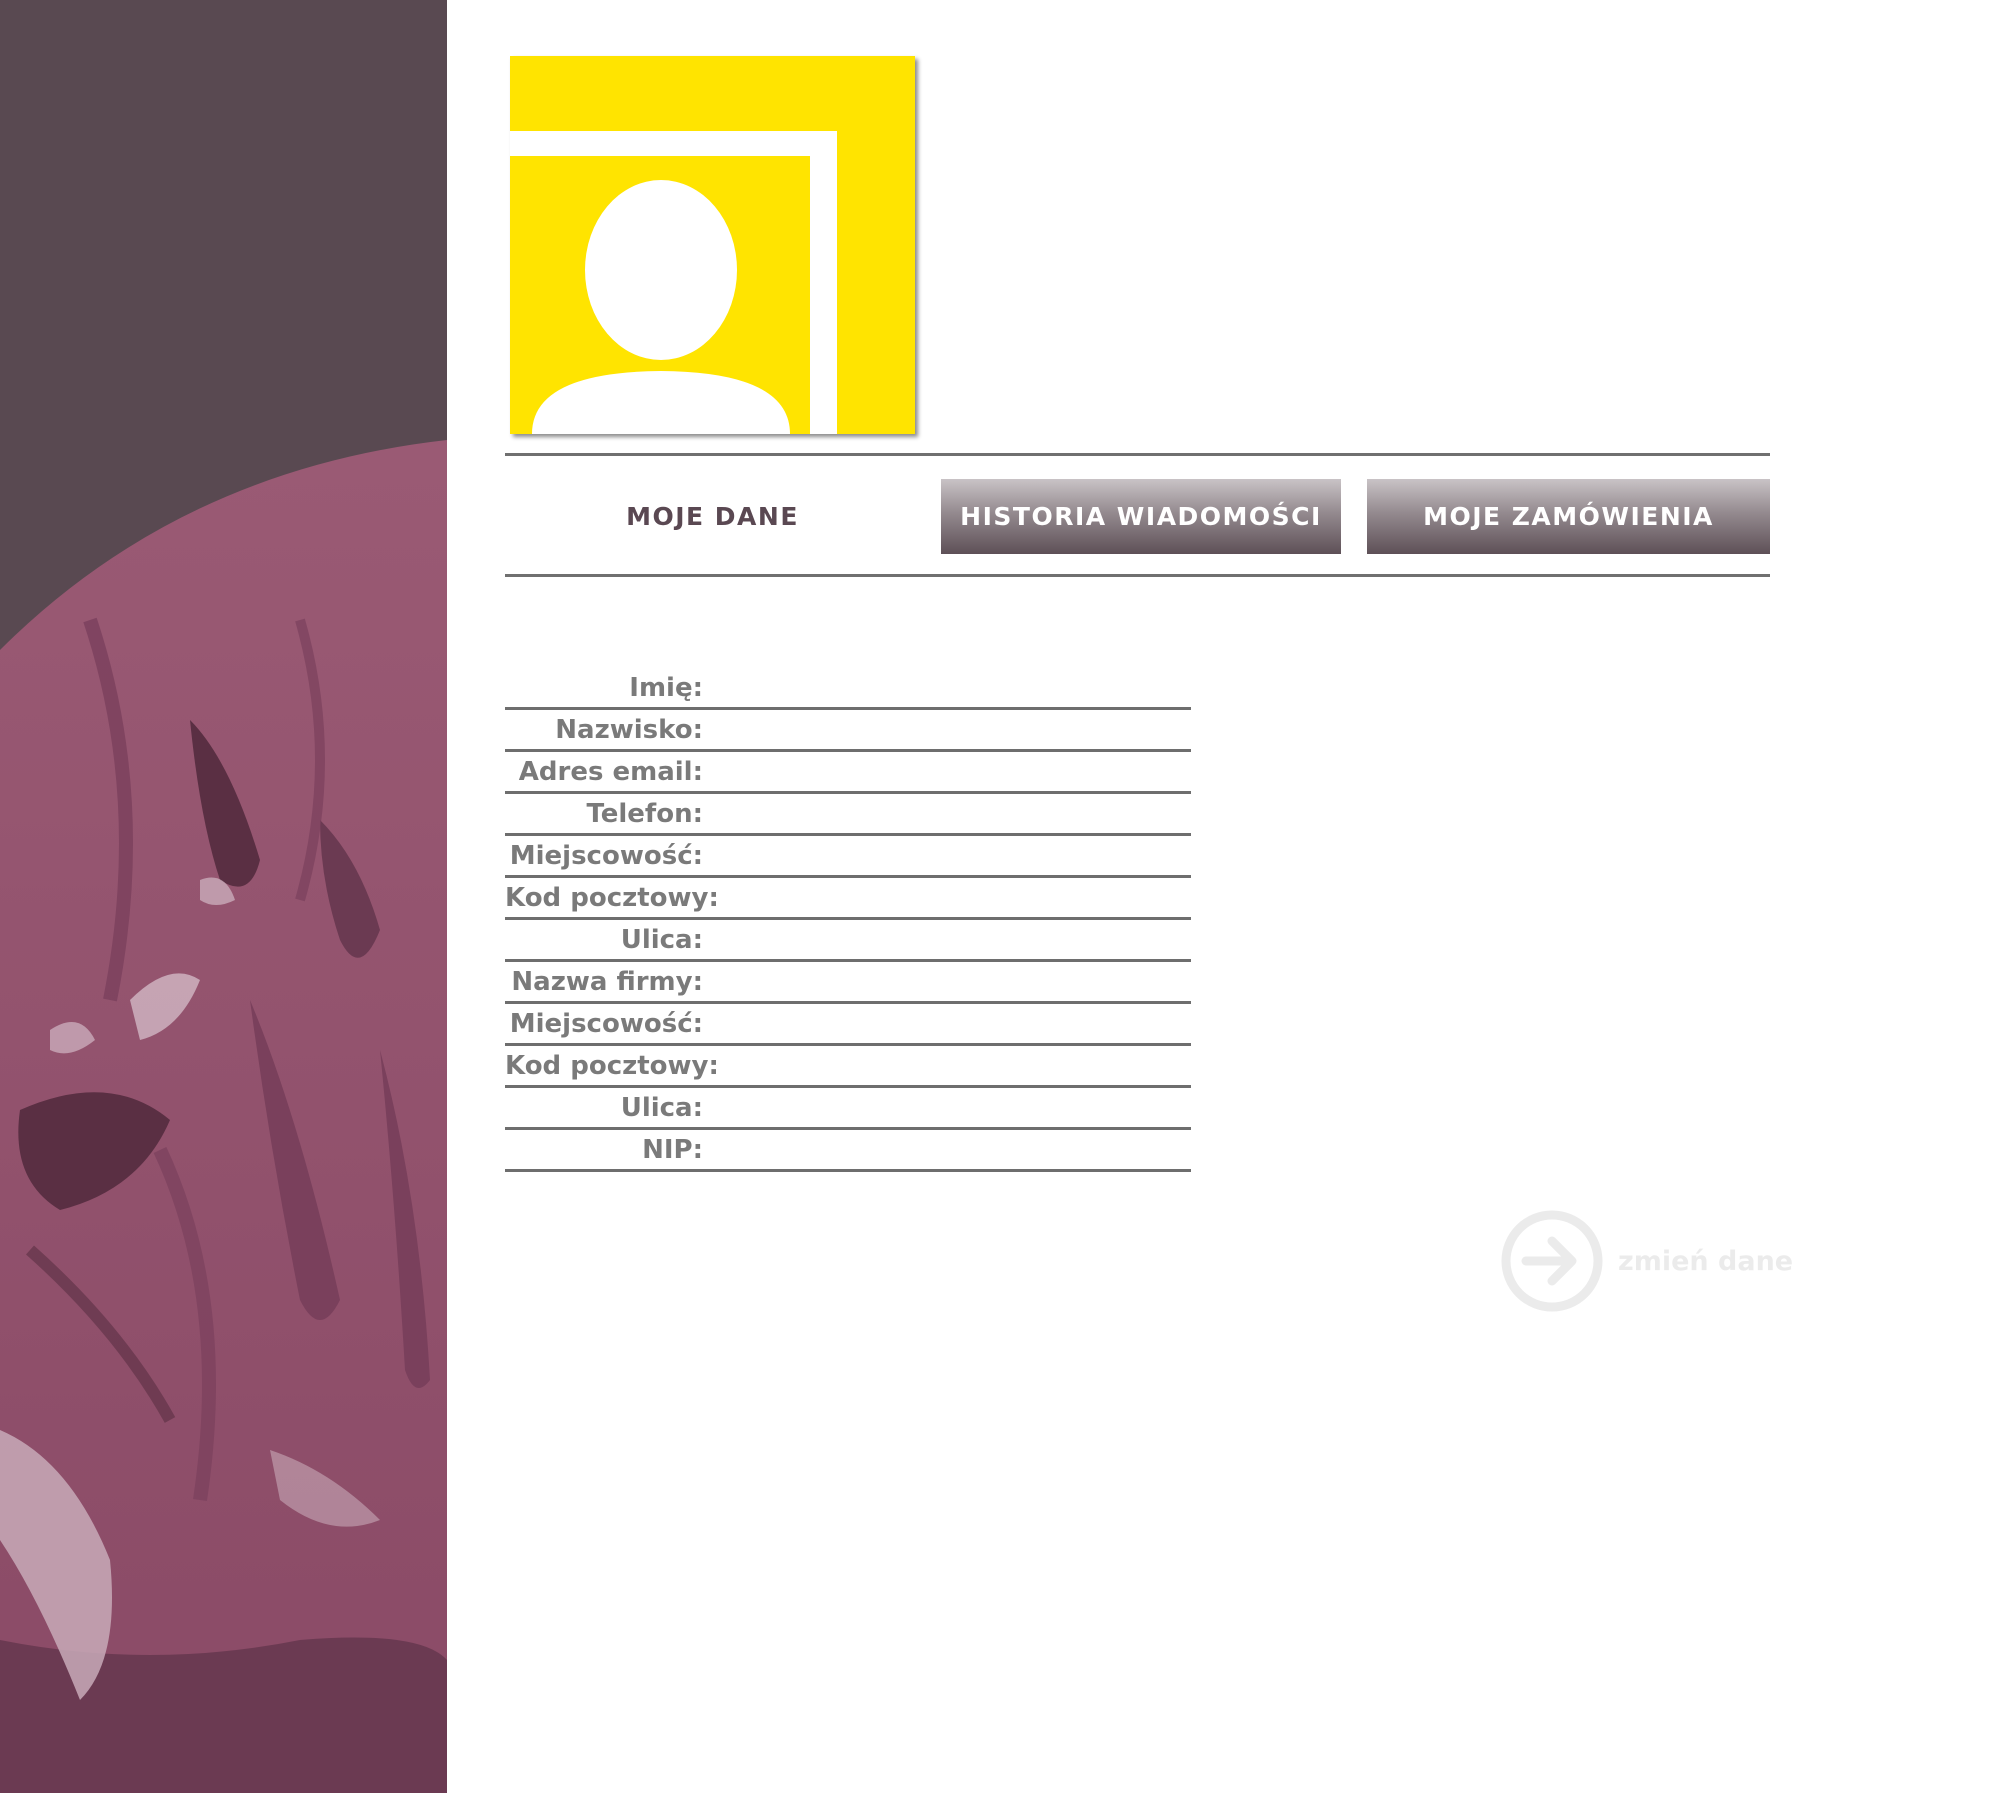  I want to click on field-label: Imię:, so click(666, 688).